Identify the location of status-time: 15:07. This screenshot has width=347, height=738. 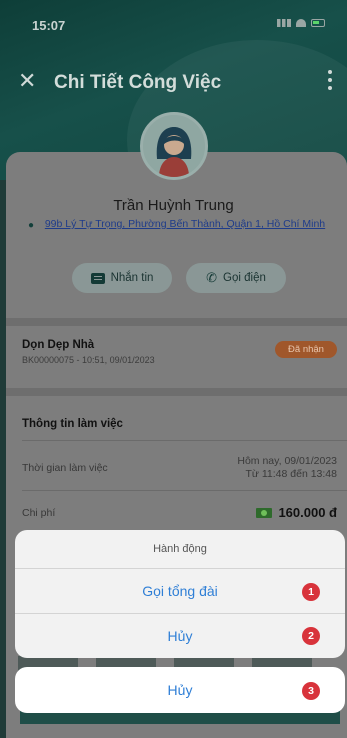
(49, 25).